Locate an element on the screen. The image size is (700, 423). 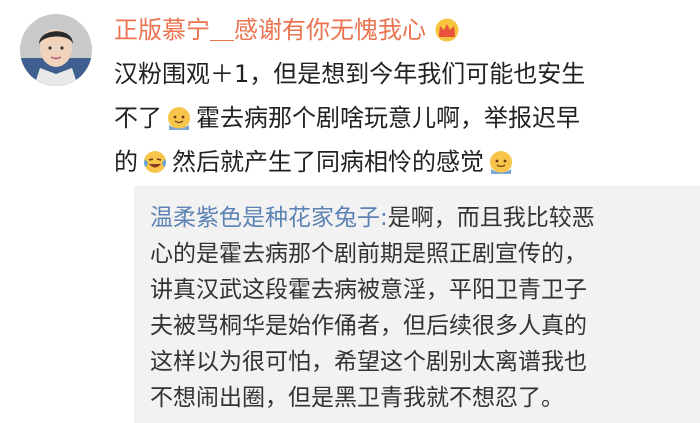
reply-line: 这样以为很可怕，希望这个剧别太离谱我也 is located at coordinates (368, 362).